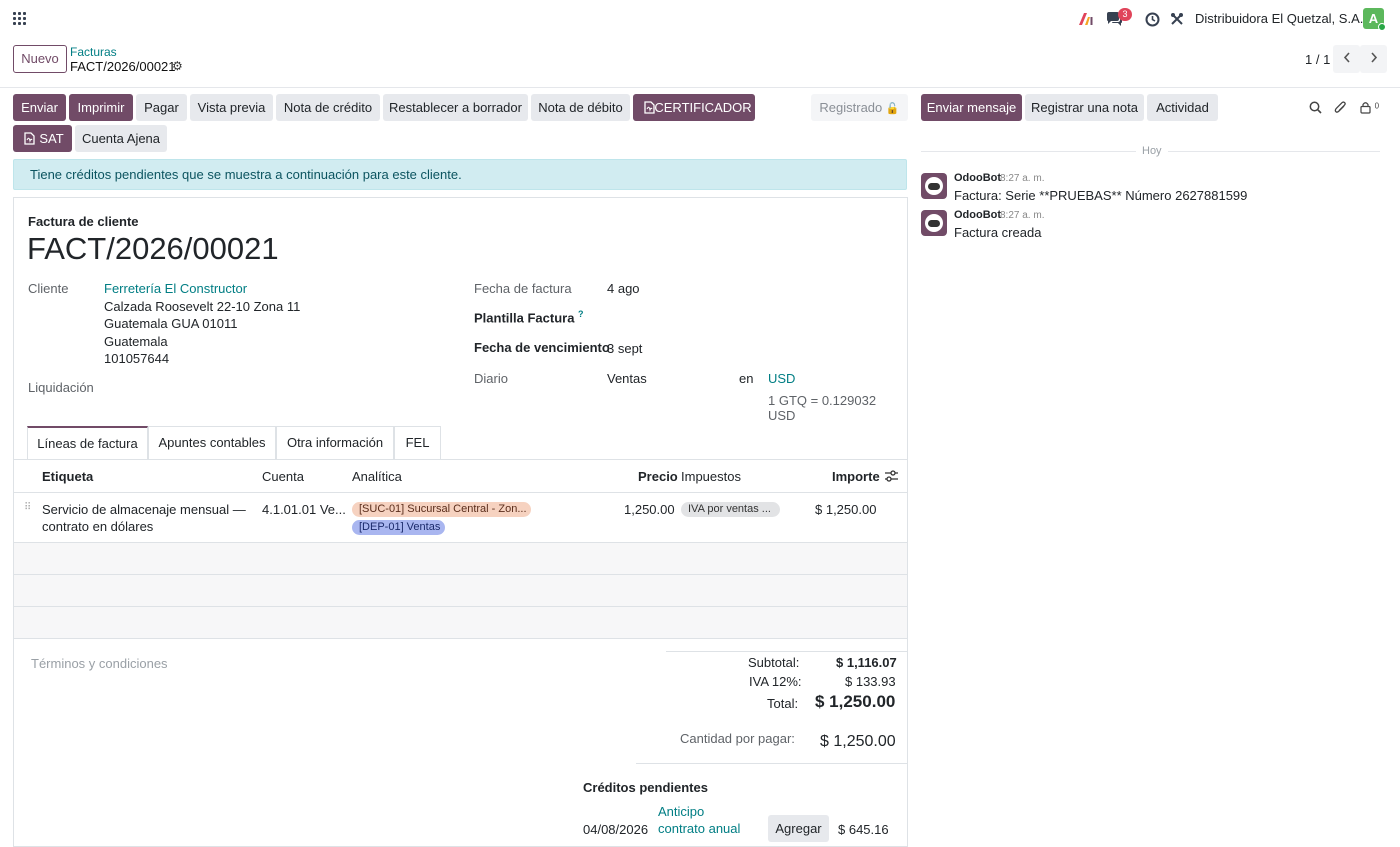 This screenshot has height=847, width=1400. I want to click on line-price: 1,250.00, so click(649, 509).